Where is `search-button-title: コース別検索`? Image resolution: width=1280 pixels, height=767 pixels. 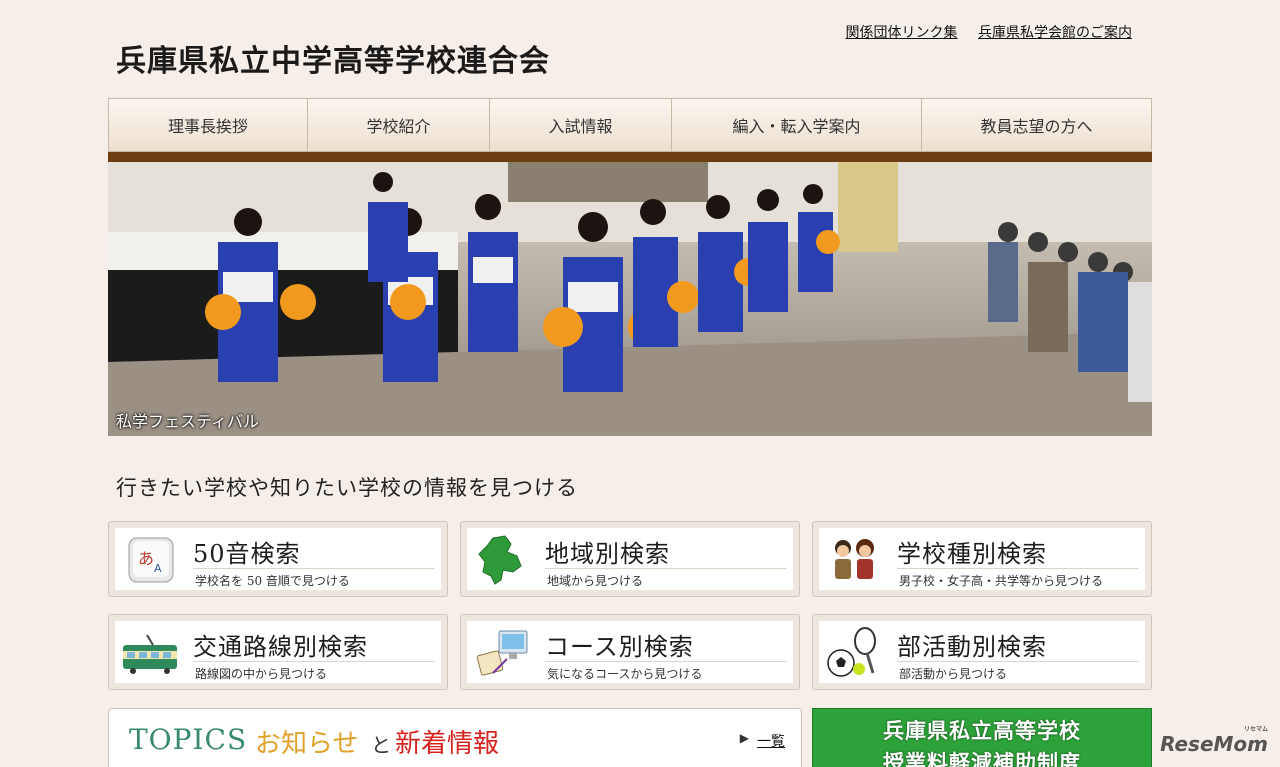
search-button-title: コース別検索 is located at coordinates (619, 647).